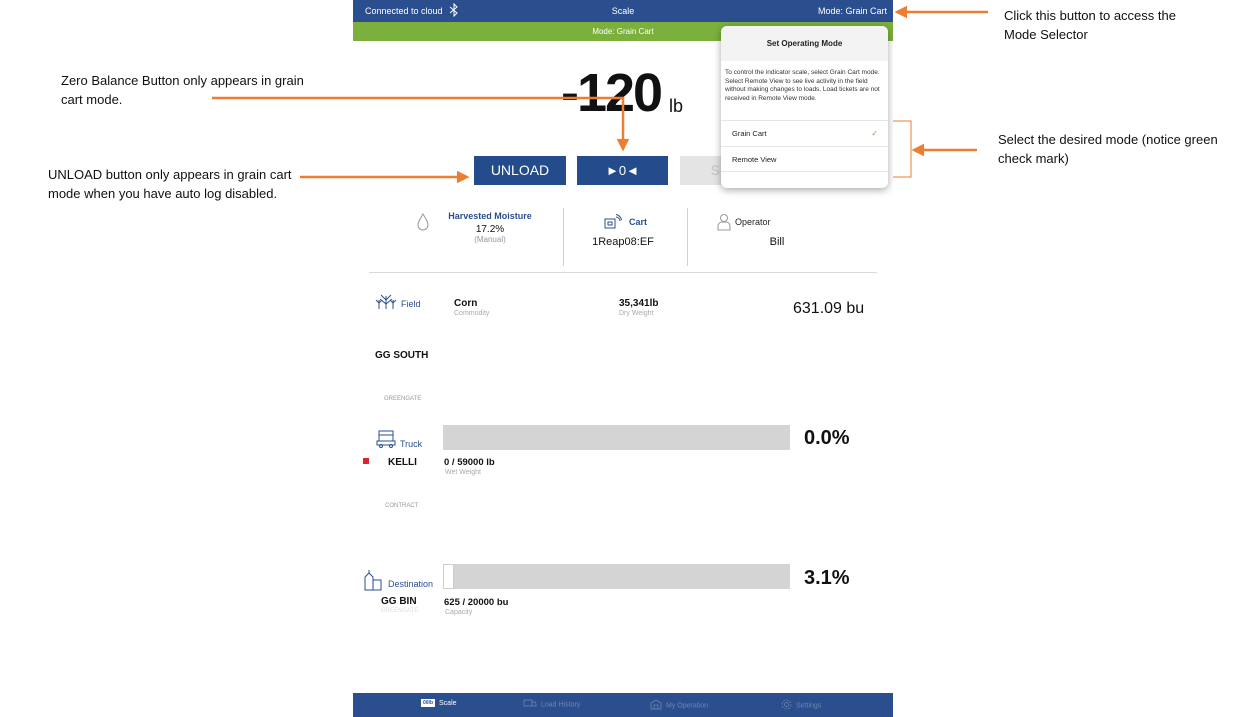  What do you see at coordinates (902, 149) in the screenshot?
I see `mode-options-bracket` at bounding box center [902, 149].